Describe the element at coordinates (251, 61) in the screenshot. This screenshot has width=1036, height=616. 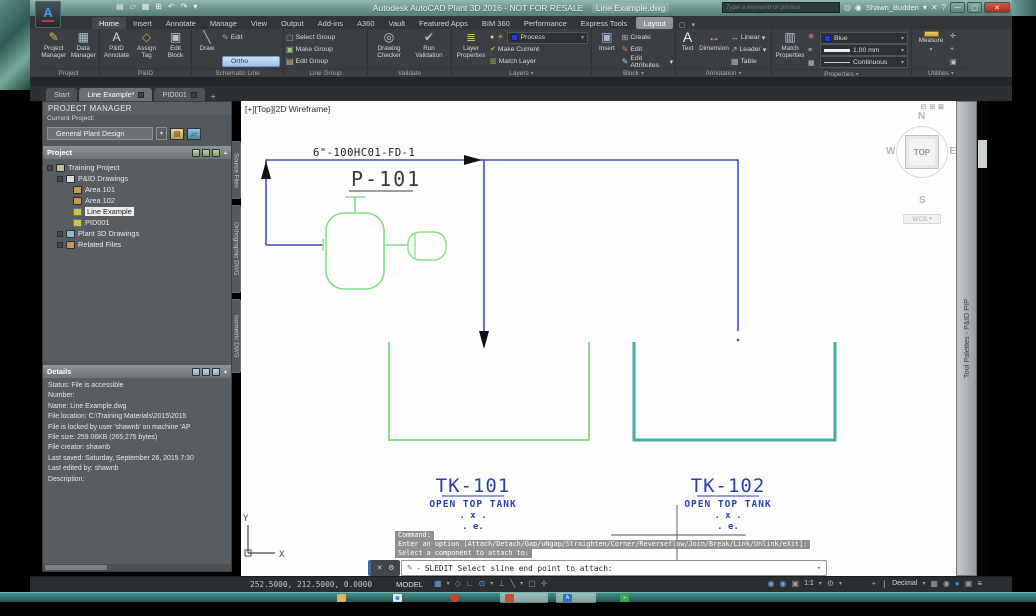
I see `ortho-toggle-button: Ortho` at that location.